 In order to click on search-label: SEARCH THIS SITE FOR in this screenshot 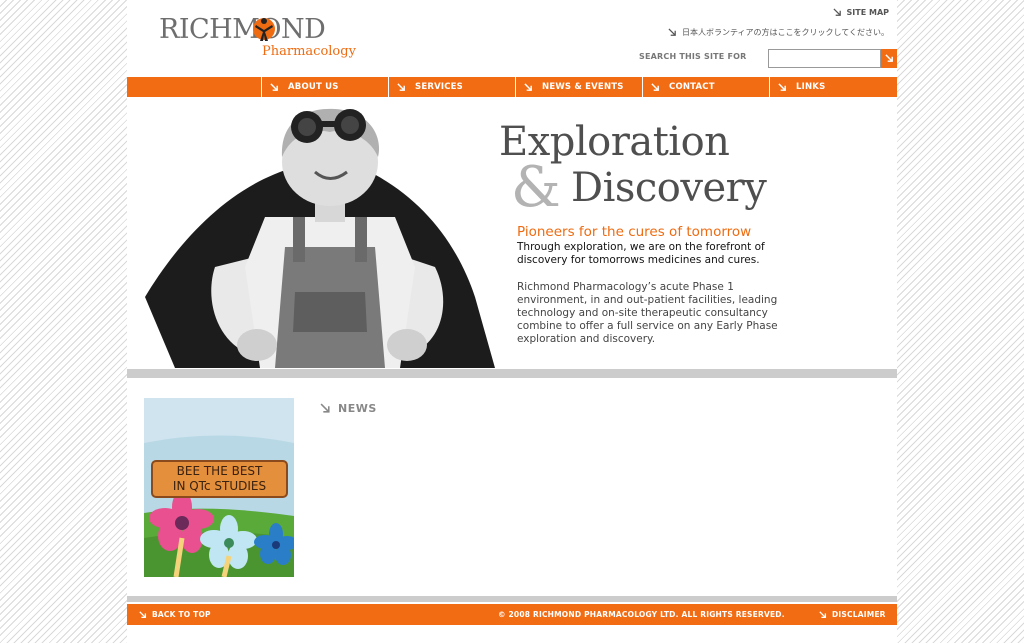, I will do `click(693, 56)`.